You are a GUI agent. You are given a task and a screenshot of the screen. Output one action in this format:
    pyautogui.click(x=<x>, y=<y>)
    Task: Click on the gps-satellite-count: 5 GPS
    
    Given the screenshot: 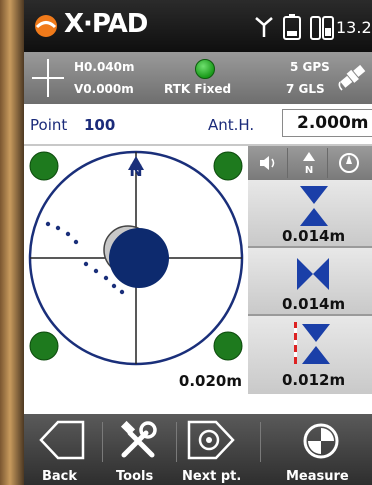 What is the action you would take?
    pyautogui.click(x=310, y=67)
    